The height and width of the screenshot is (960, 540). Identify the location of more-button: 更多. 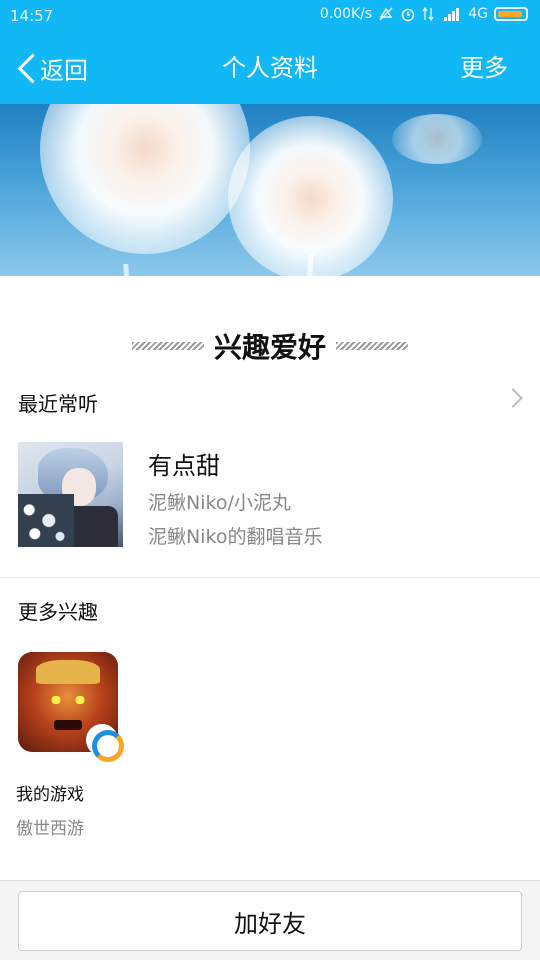
(484, 68).